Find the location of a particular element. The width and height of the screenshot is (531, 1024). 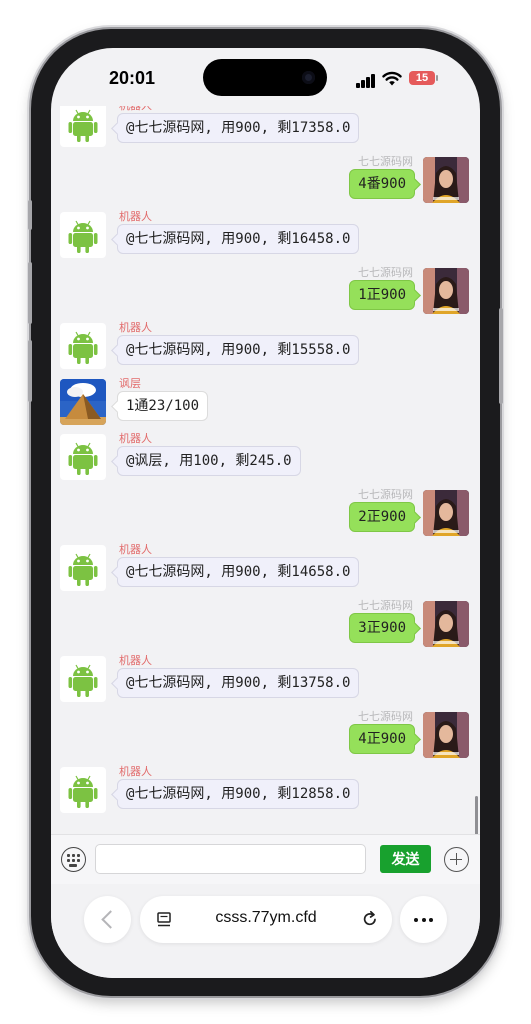

plus-icon is located at coordinates (456, 859).